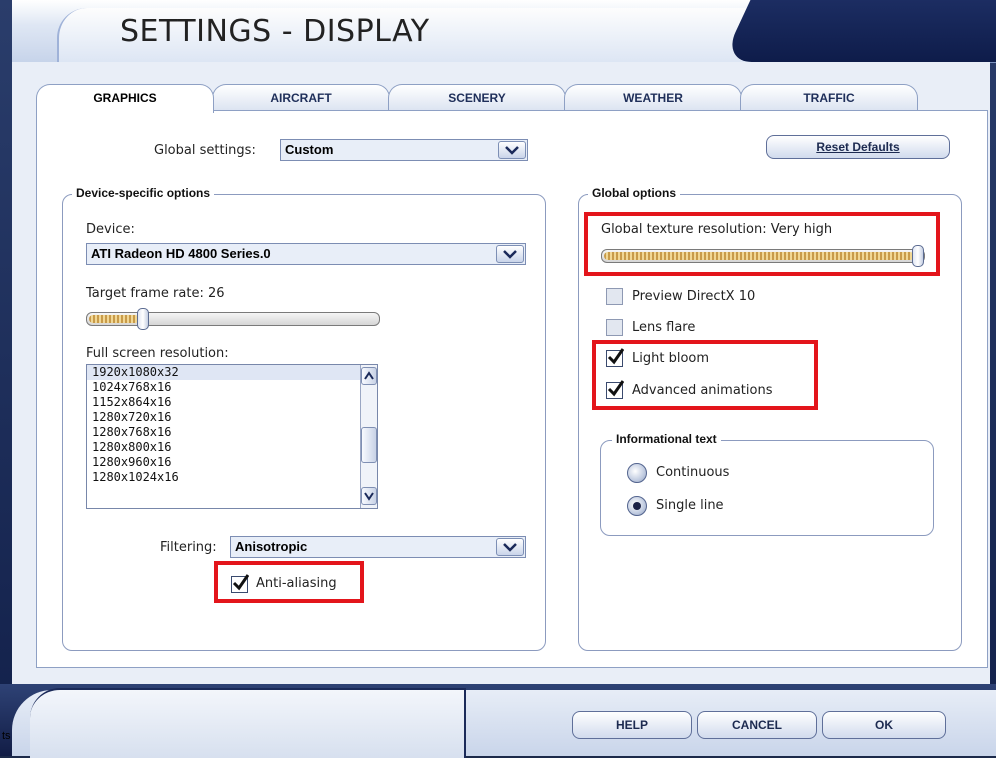 The height and width of the screenshot is (758, 996). What do you see at coordinates (289, 582) in the screenshot?
I see `highlight-box-anti-aliasing` at bounding box center [289, 582].